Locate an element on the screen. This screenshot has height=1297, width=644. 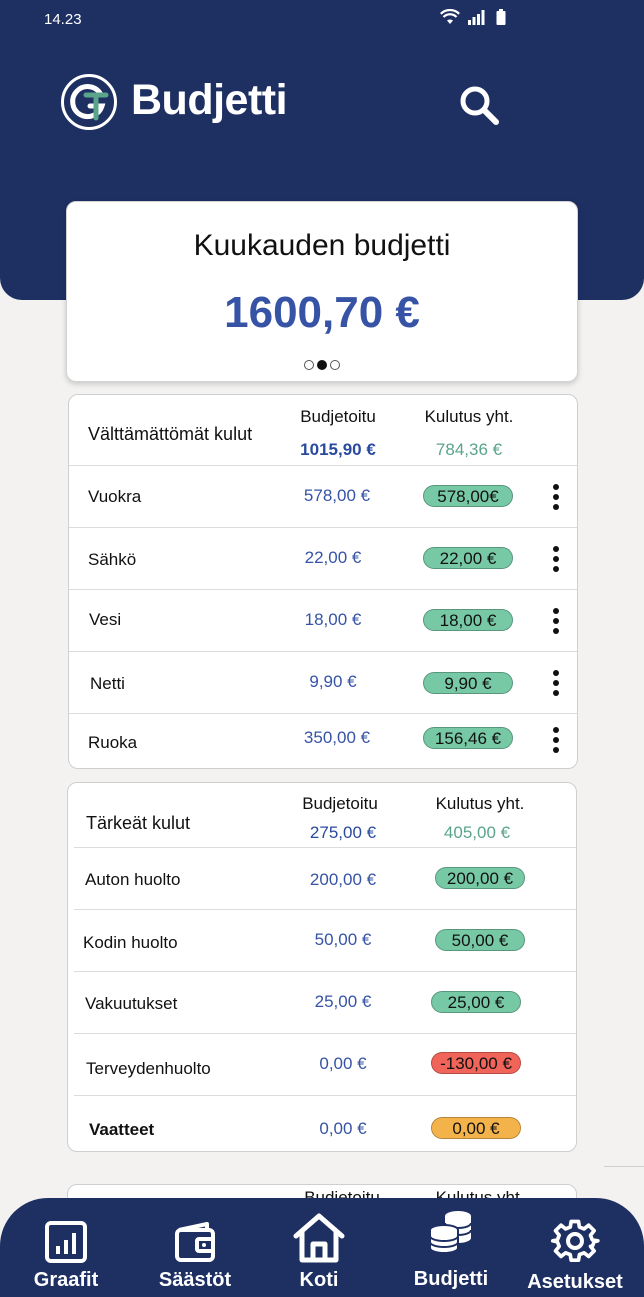
divider is located at coordinates (624, 1166).